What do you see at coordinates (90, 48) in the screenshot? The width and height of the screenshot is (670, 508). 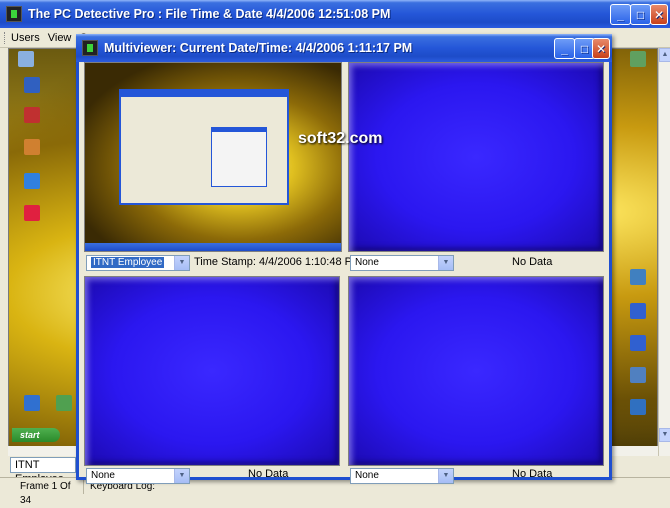 I see `multiviewer-app-icon` at bounding box center [90, 48].